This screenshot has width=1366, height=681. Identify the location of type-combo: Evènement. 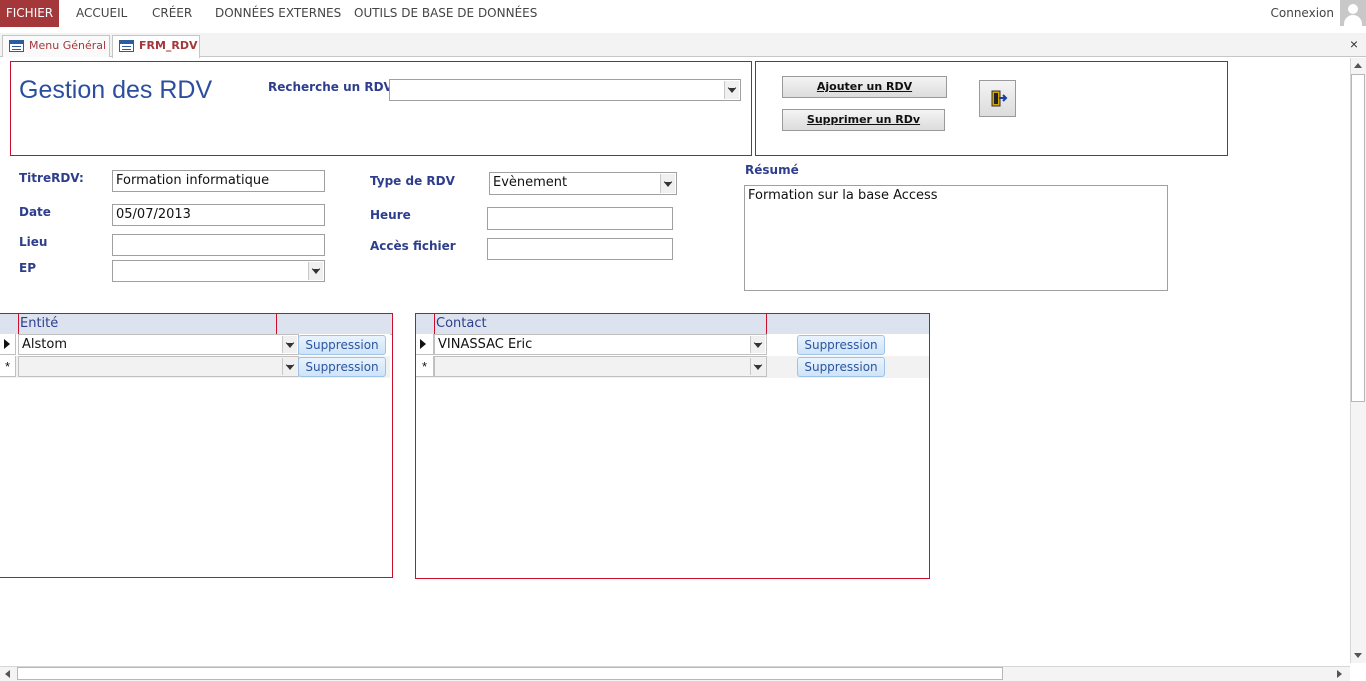
(583, 183).